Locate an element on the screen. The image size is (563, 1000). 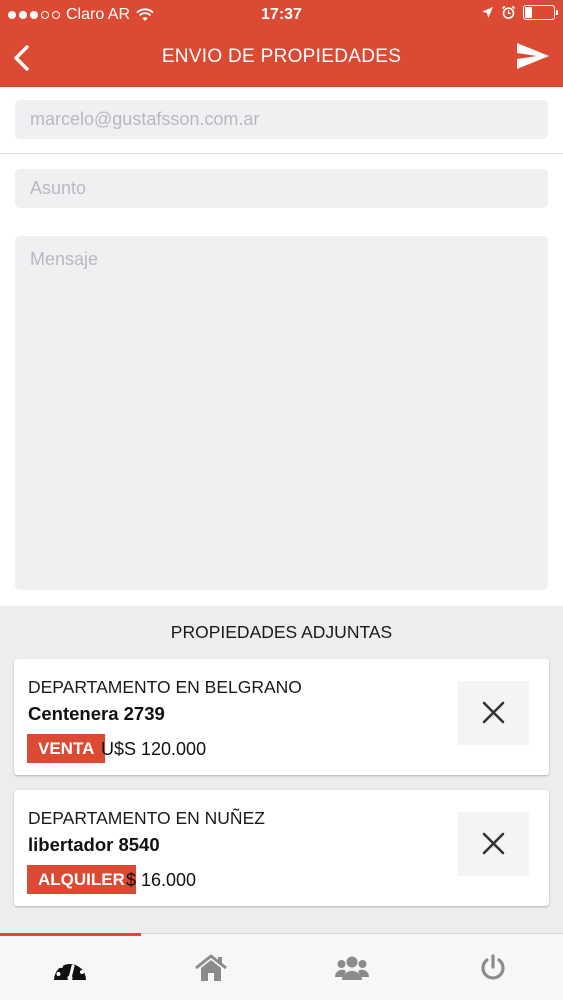
subject-input: Asunto is located at coordinates (281, 188).